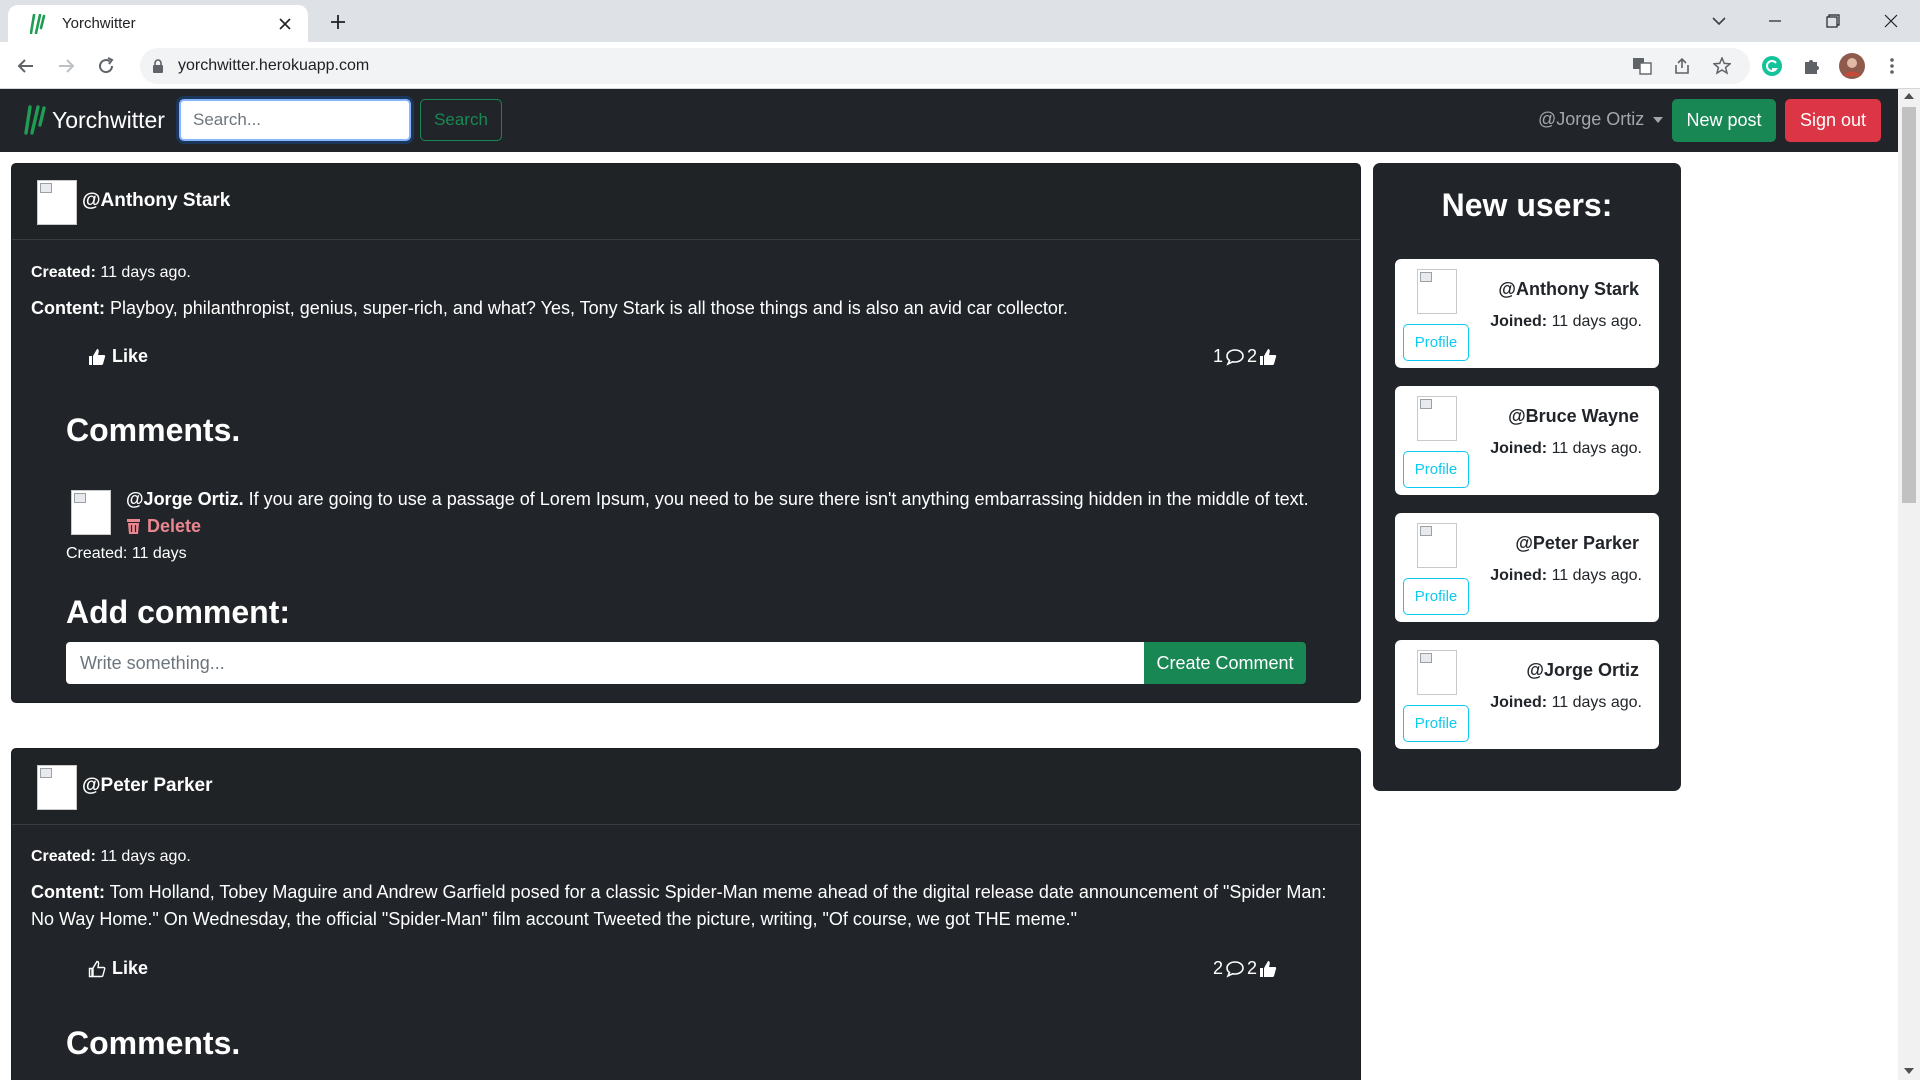 Image resolution: width=1920 pixels, height=1080 pixels. What do you see at coordinates (461, 120) in the screenshot?
I see `search-button: Search` at bounding box center [461, 120].